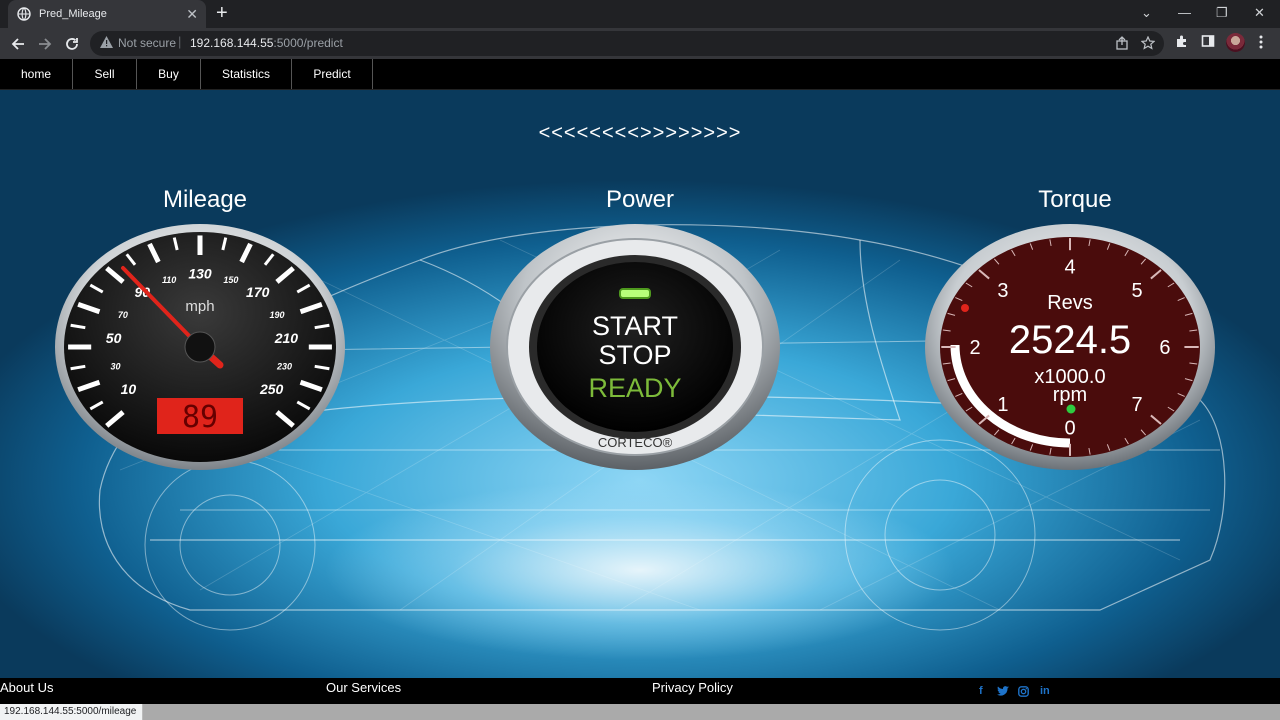 The width and height of the screenshot is (1280, 720). Describe the element at coordinates (1002, 405) in the screenshot. I see `torque-scale-label: 1` at that location.